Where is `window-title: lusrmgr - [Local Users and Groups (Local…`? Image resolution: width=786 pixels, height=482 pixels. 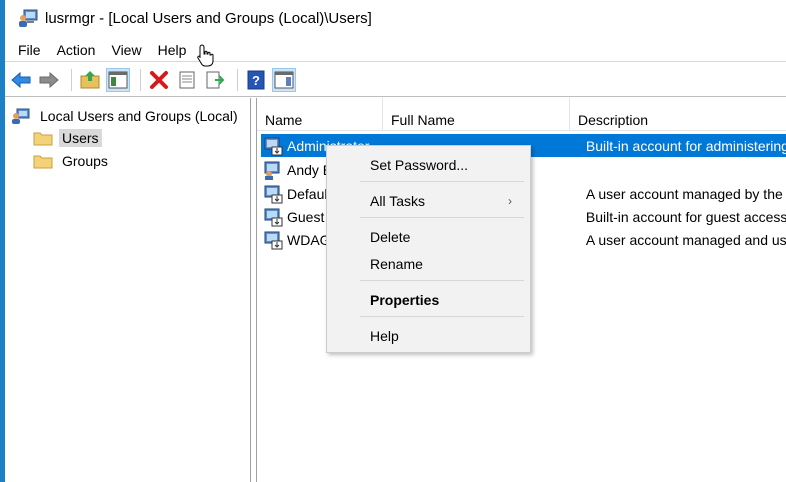
window-title: lusrmgr - [Local Users and Groups (Local… is located at coordinates (208, 18).